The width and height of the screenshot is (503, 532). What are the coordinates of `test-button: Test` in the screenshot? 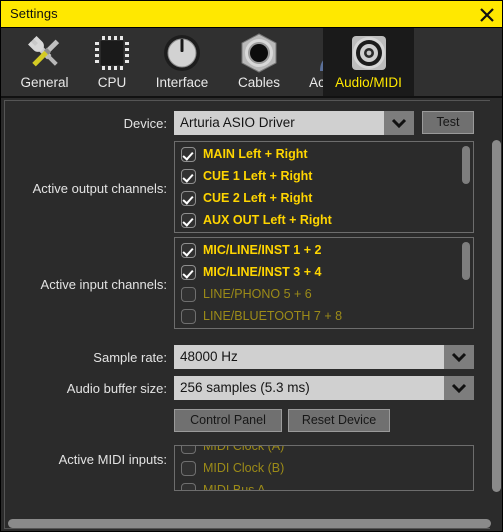 It's located at (448, 122).